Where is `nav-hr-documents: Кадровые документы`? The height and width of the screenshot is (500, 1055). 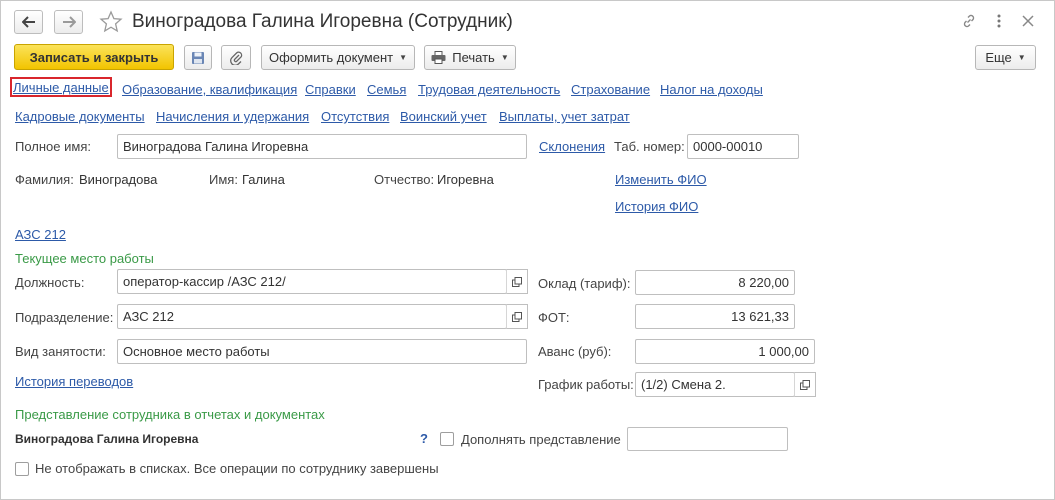 nav-hr-documents: Кадровые документы is located at coordinates (80, 116).